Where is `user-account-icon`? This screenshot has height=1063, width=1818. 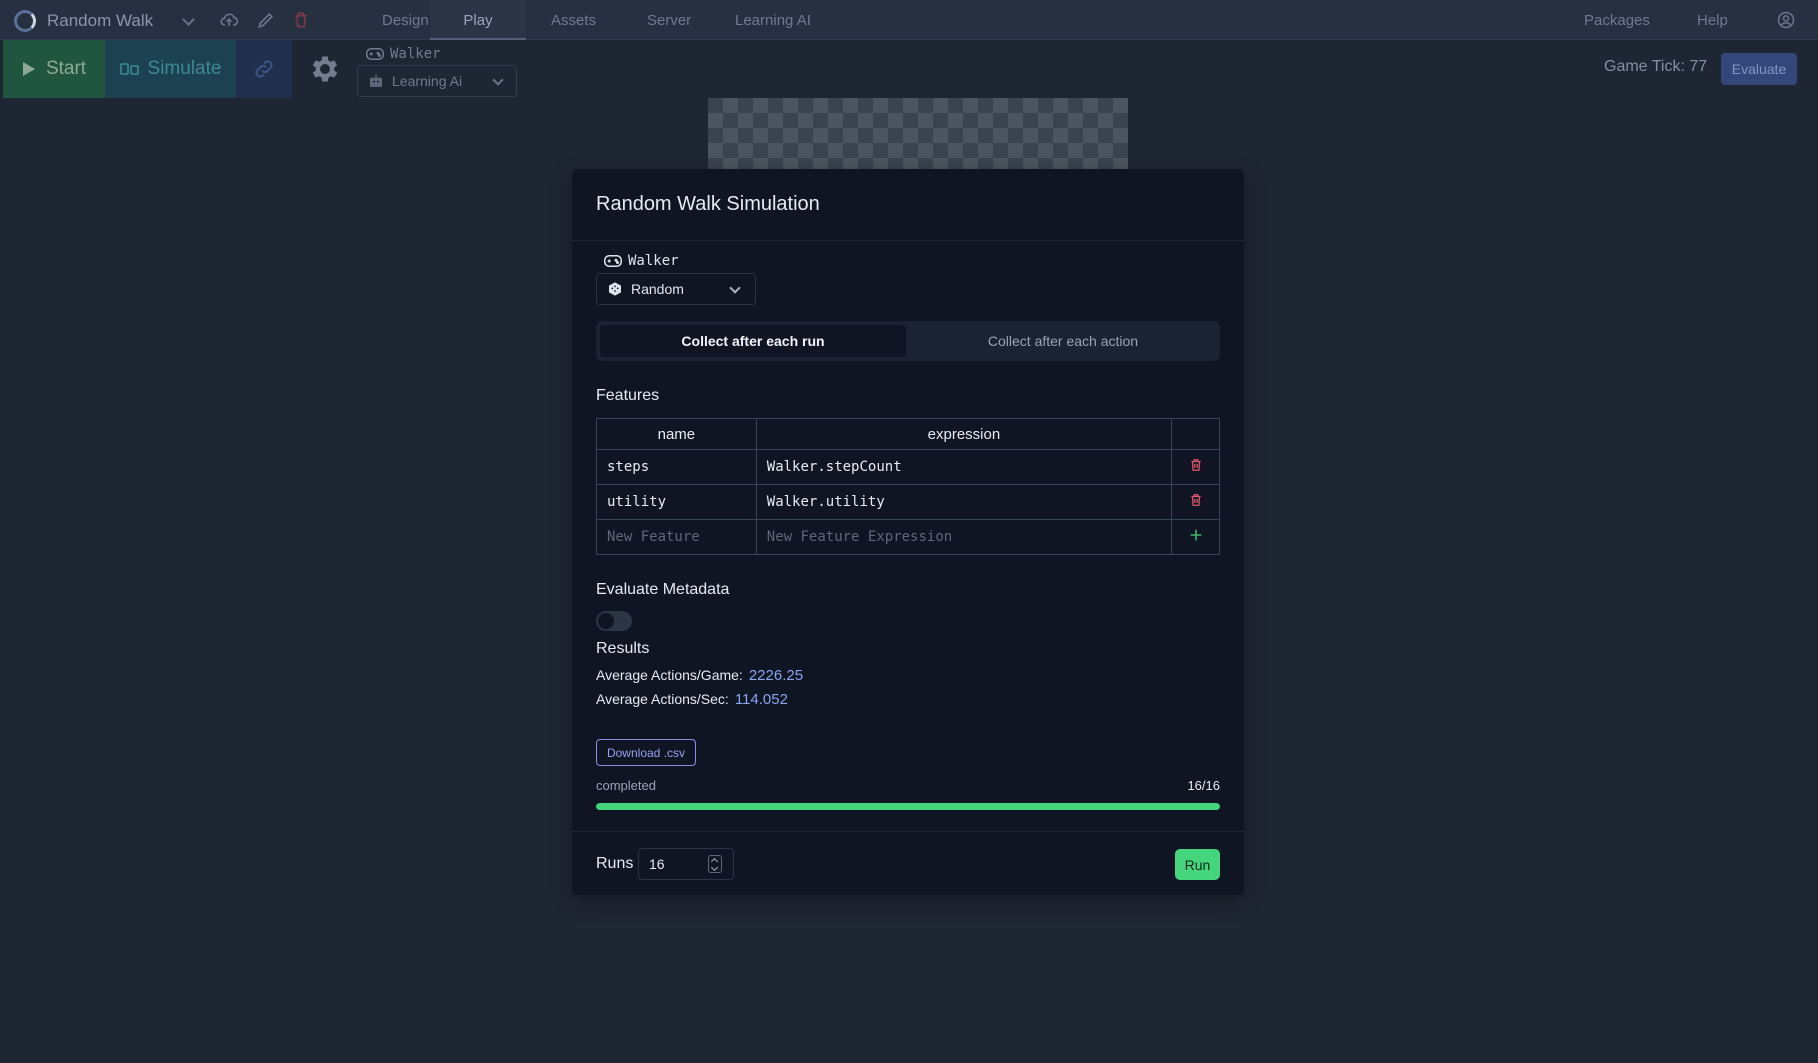 user-account-icon is located at coordinates (1786, 20).